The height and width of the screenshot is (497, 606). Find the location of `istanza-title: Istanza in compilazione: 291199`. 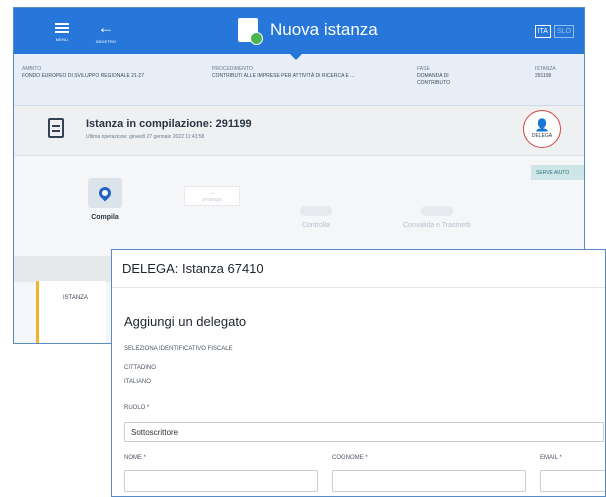

istanza-title: Istanza in compilazione: 291199 is located at coordinates (169, 124).